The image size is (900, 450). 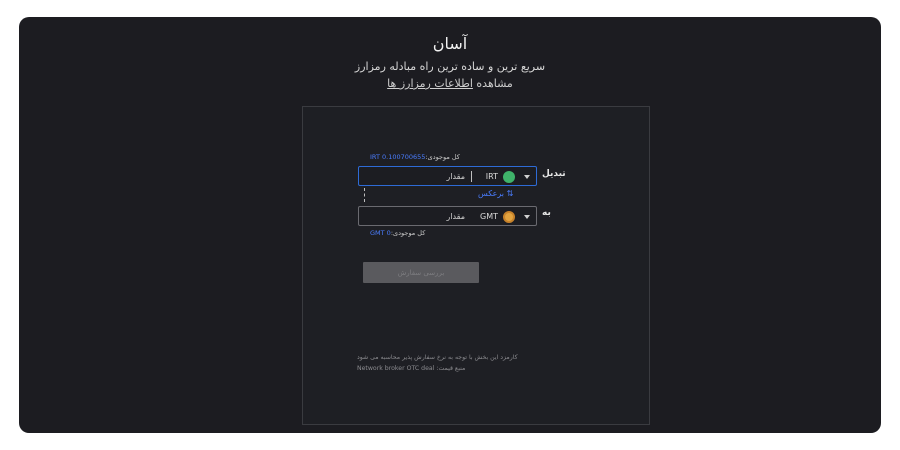 I want to click on from-field: IRT, so click(x=447, y=176).